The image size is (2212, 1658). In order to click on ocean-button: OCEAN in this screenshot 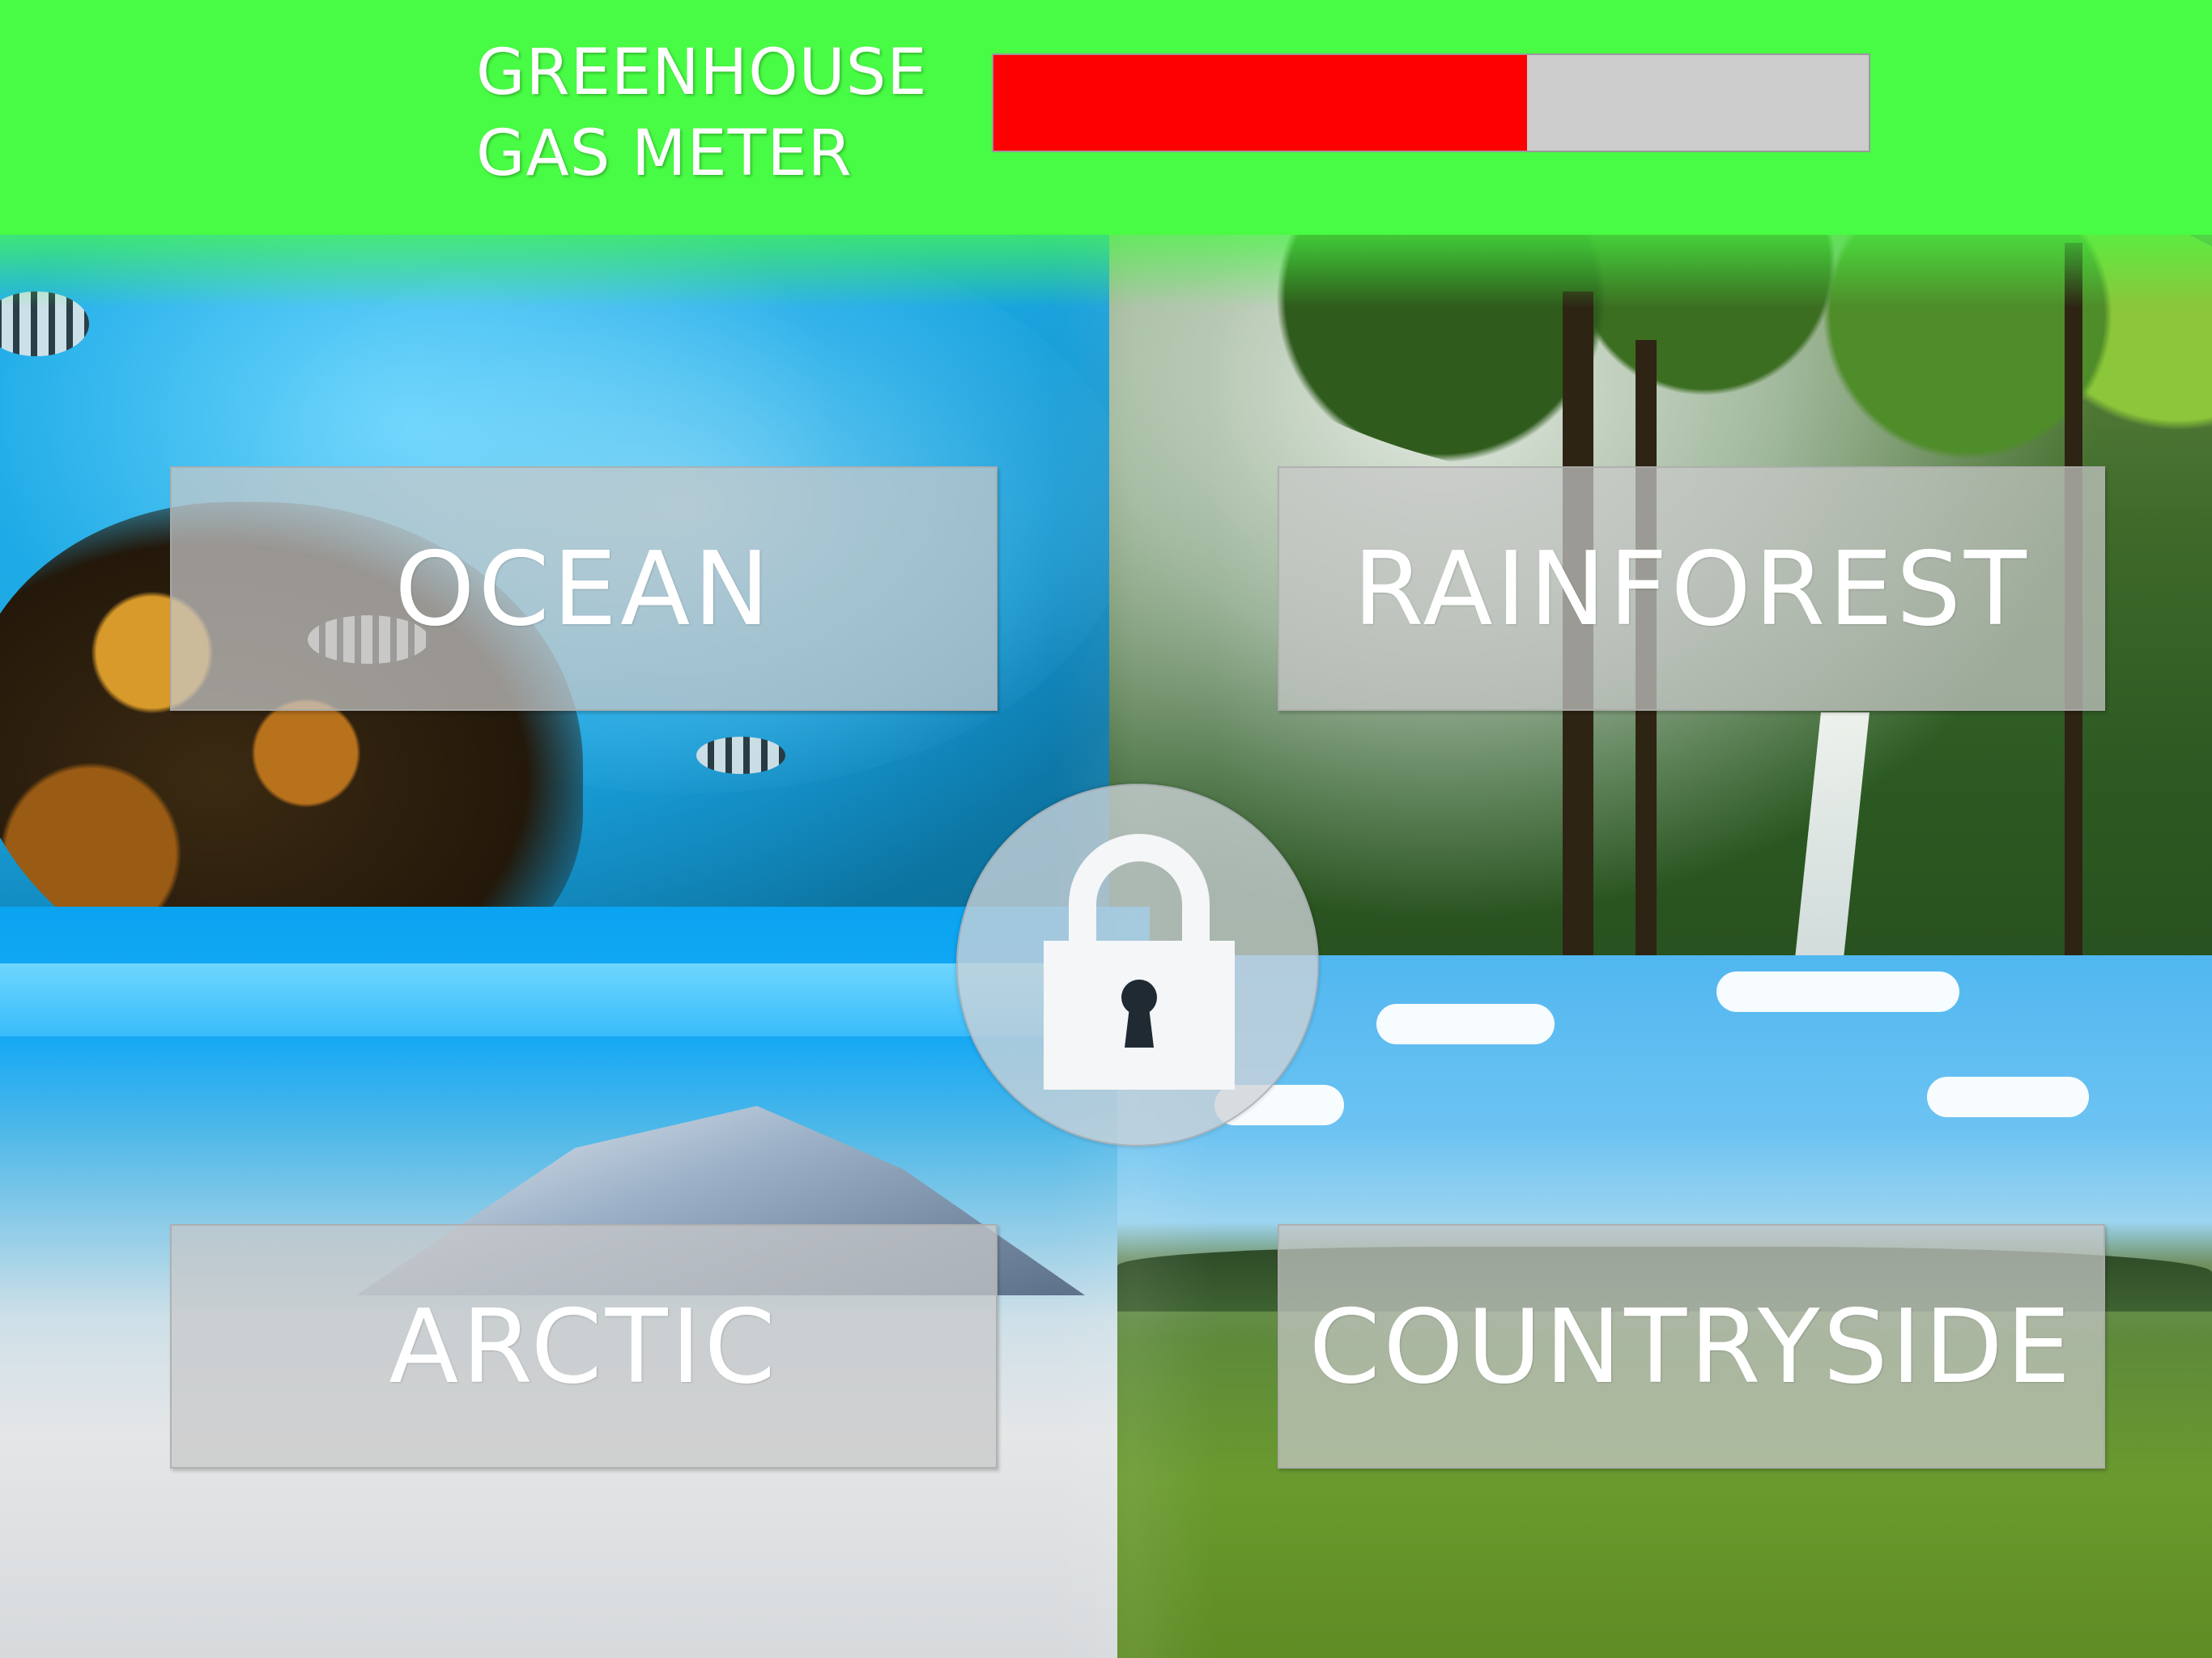, I will do `click(584, 588)`.